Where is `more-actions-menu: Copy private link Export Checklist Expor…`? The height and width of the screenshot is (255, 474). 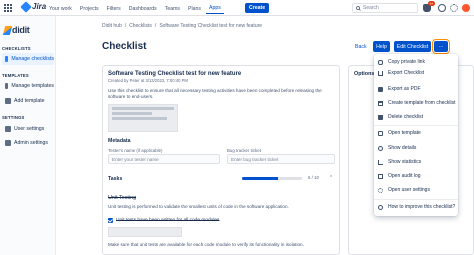 more-actions-menu: Copy private link Export Checklist Expor… is located at coordinates (416, 135).